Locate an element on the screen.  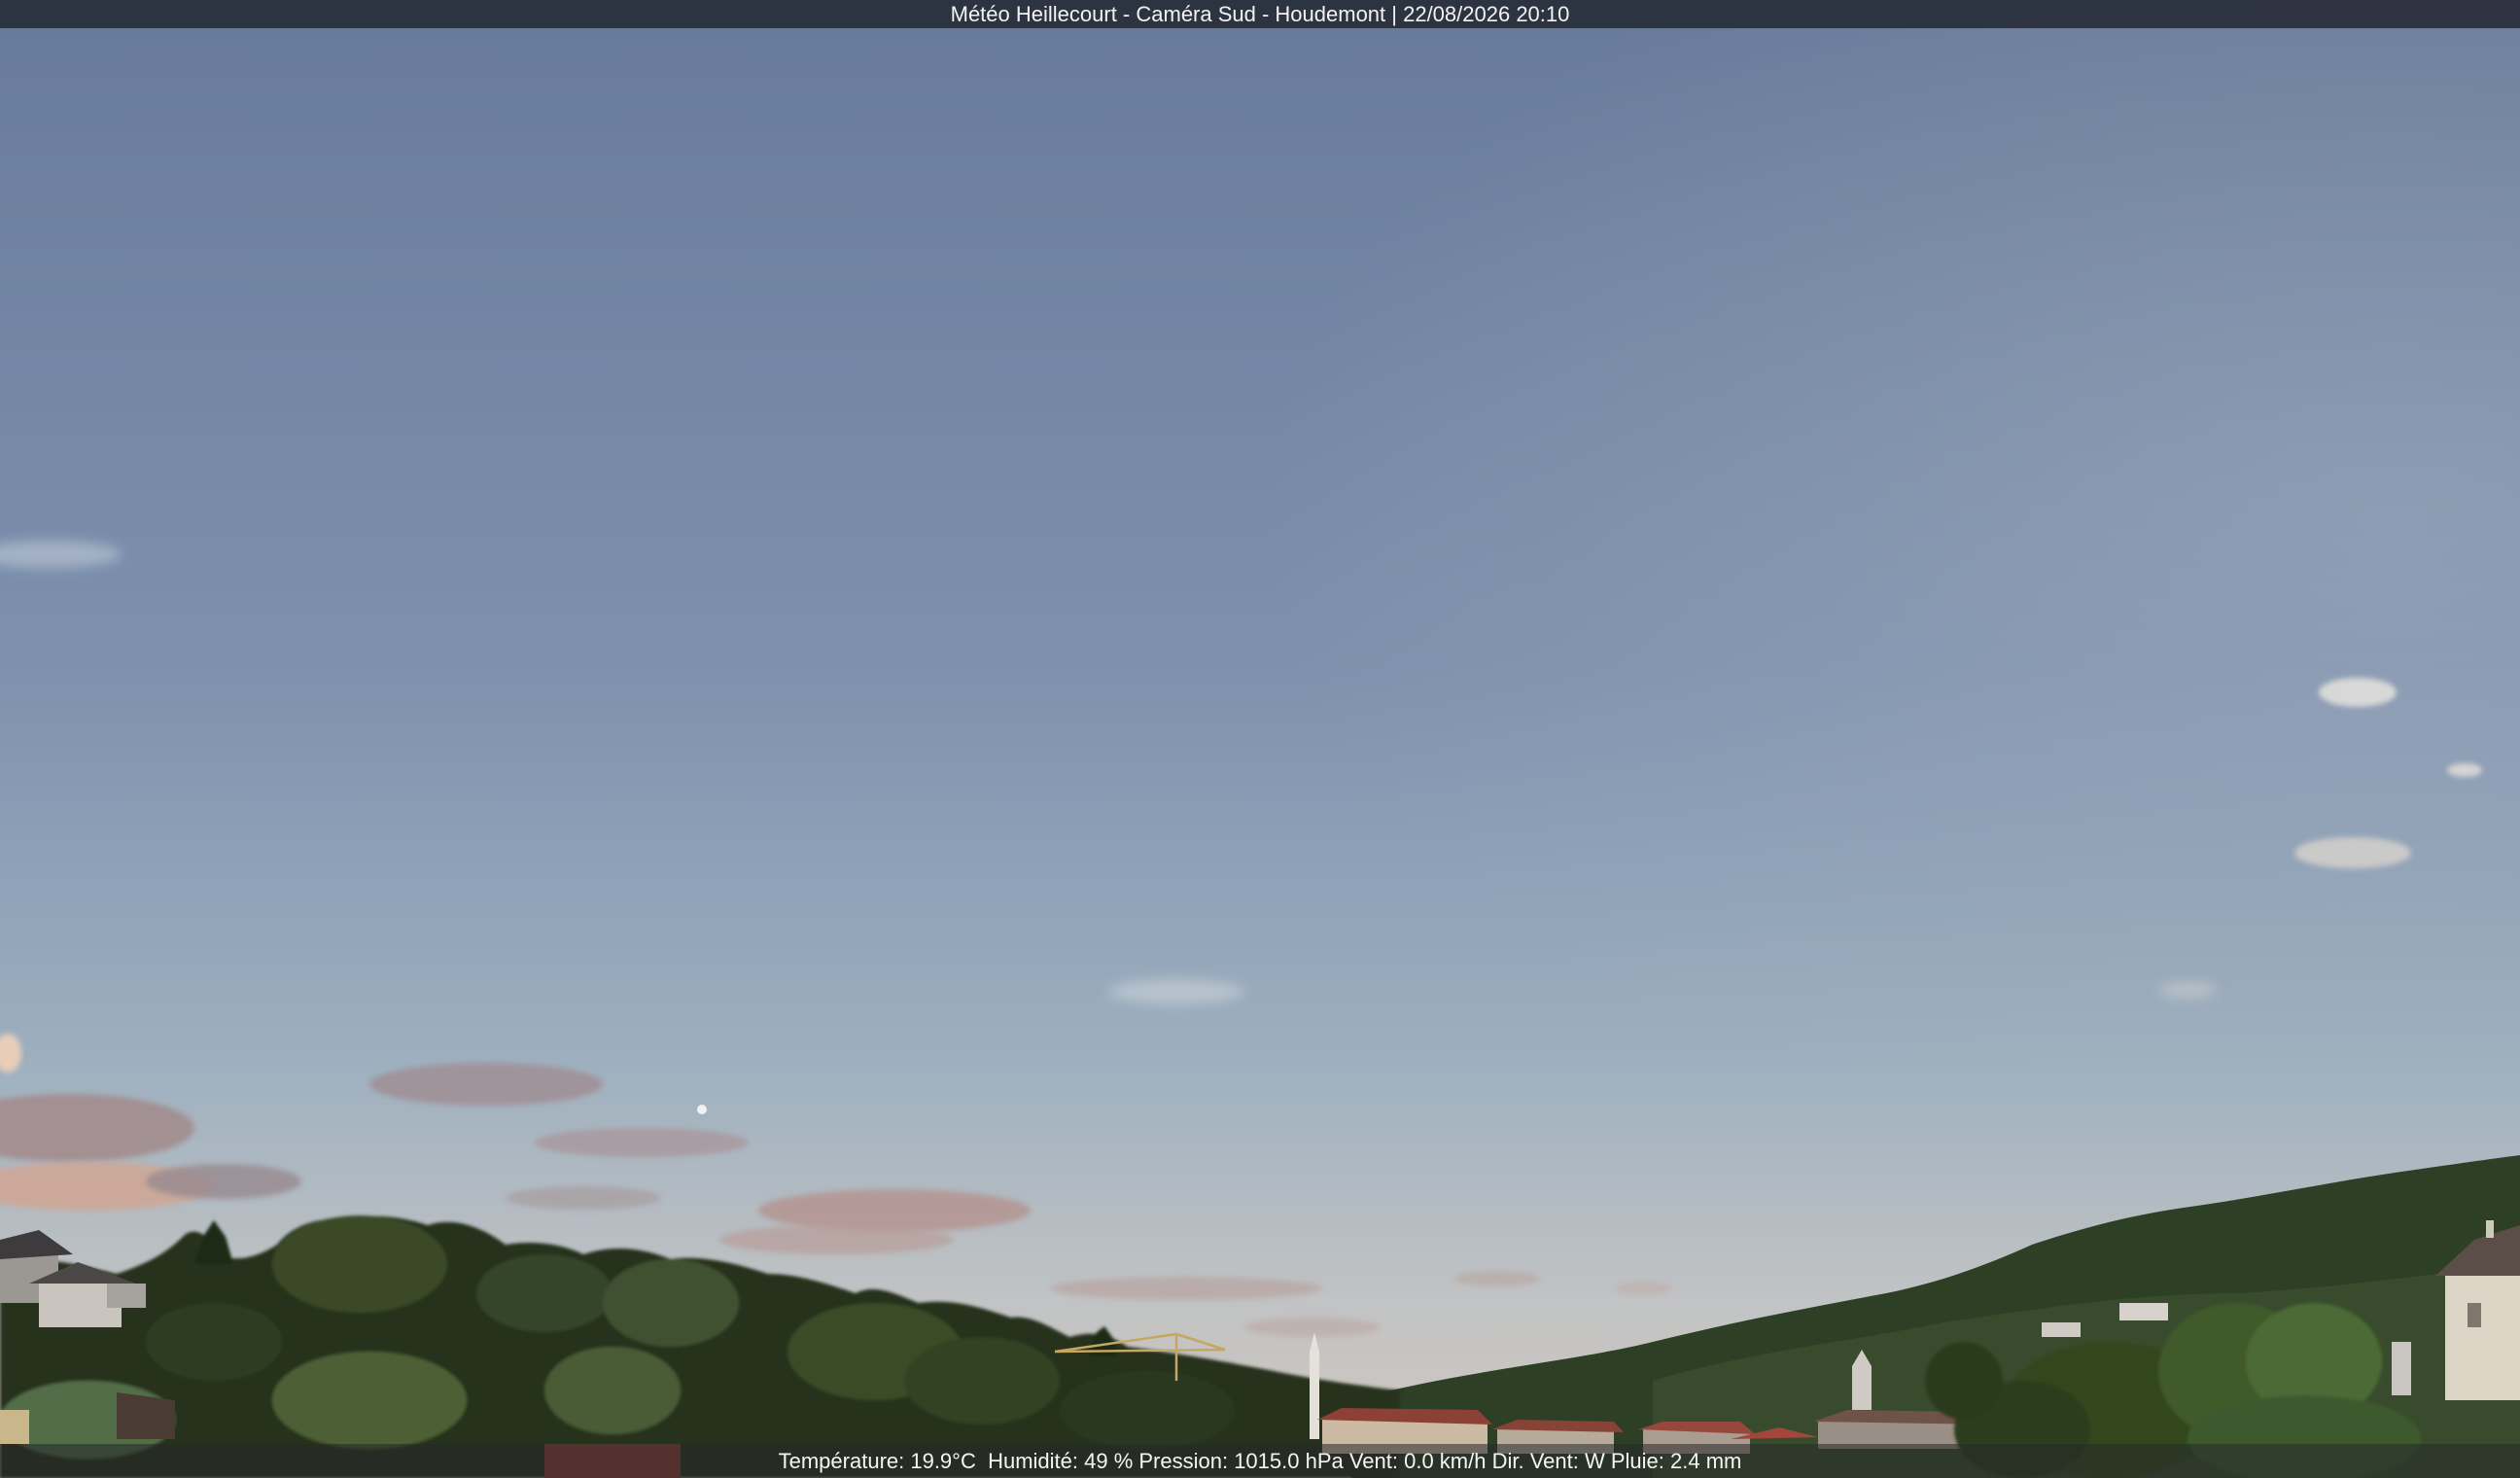
moon is located at coordinates (702, 1109).